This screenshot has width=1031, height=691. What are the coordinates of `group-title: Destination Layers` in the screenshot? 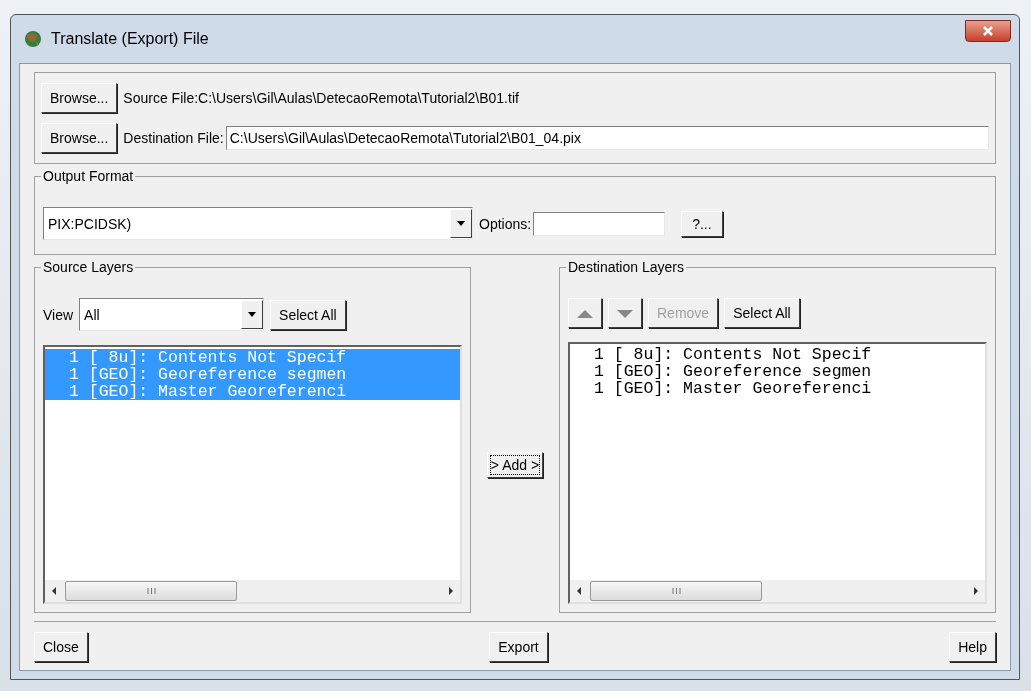 It's located at (626, 267).